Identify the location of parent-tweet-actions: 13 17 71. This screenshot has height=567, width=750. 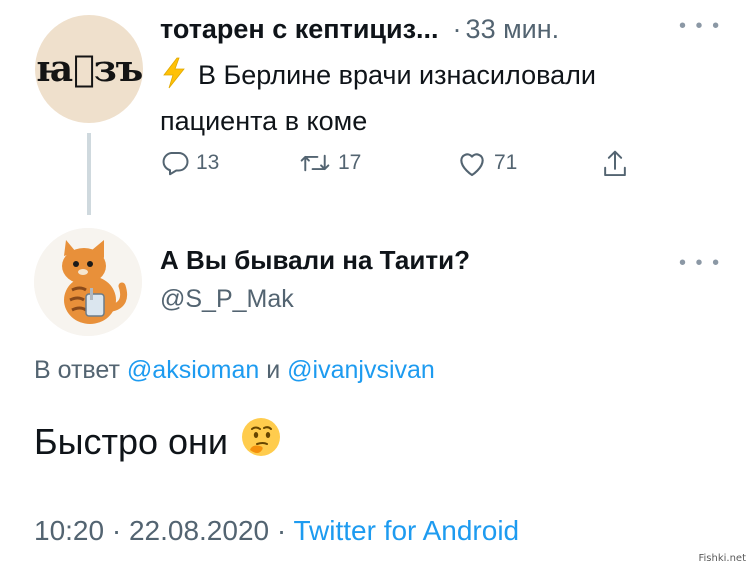
(405, 166).